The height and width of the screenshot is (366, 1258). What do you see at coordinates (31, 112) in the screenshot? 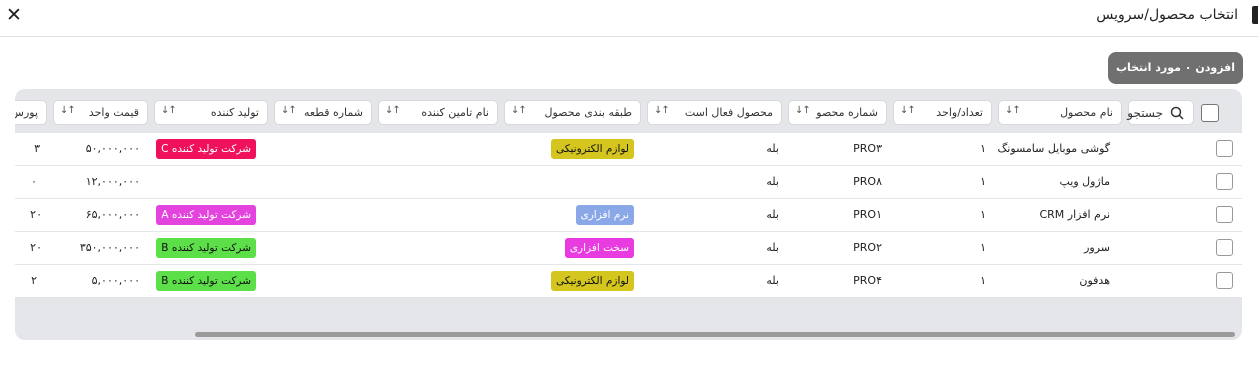
I see `column-header-commission: پورس` at bounding box center [31, 112].